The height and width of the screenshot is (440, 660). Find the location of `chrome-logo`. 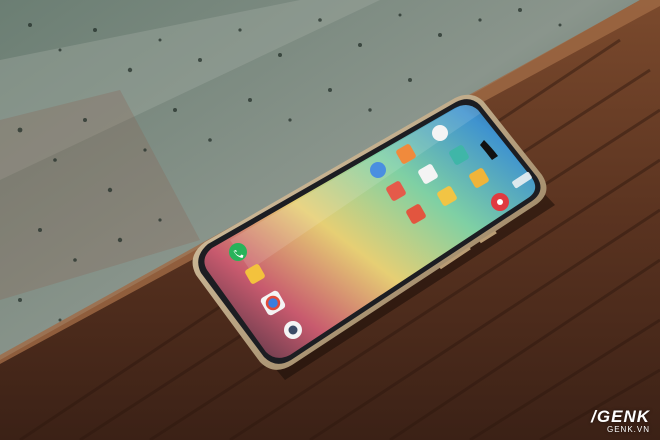

chrome-logo is located at coordinates (273, 303).